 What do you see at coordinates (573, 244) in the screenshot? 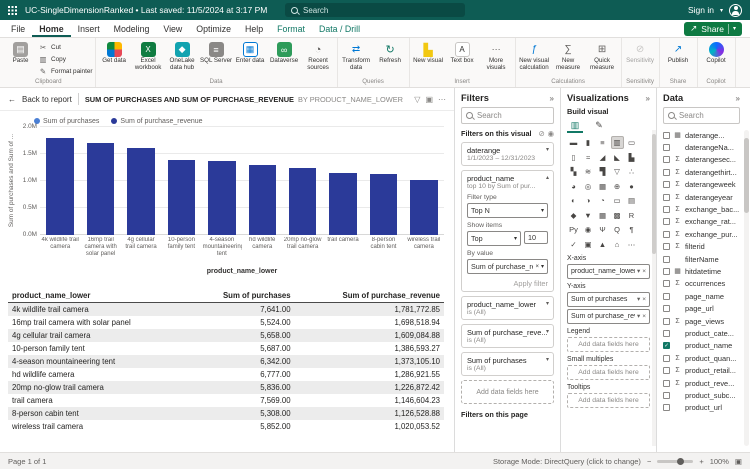
I see `metrics-icon: ✓` at bounding box center [573, 244].